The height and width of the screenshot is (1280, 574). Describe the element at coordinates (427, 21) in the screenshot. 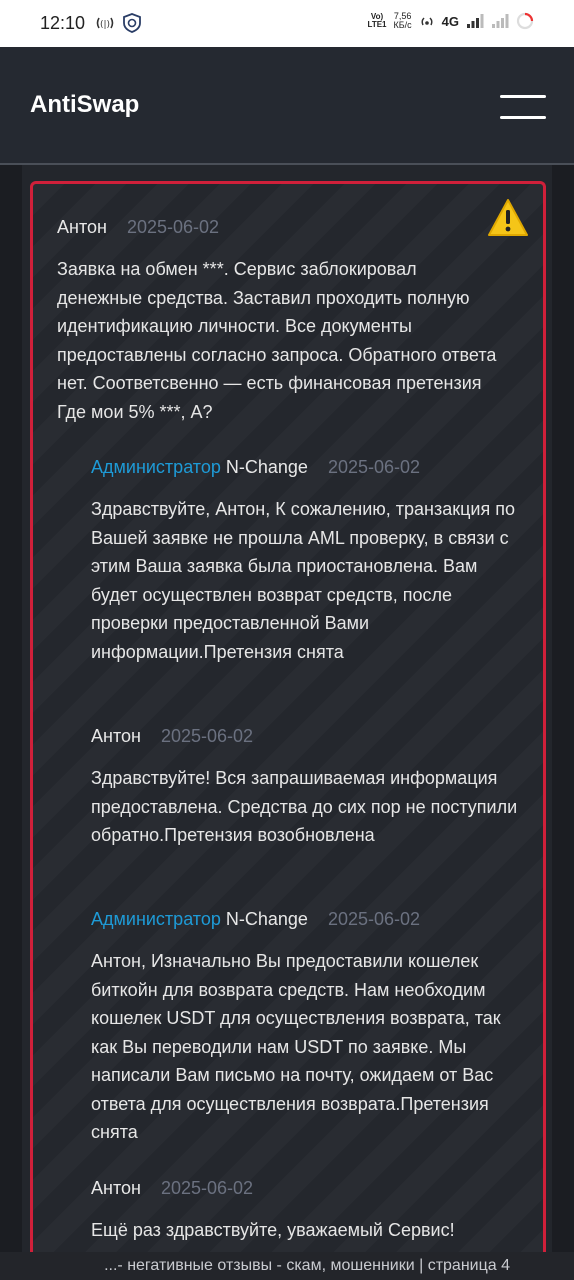

I see `hotspot-signal-icon` at that location.